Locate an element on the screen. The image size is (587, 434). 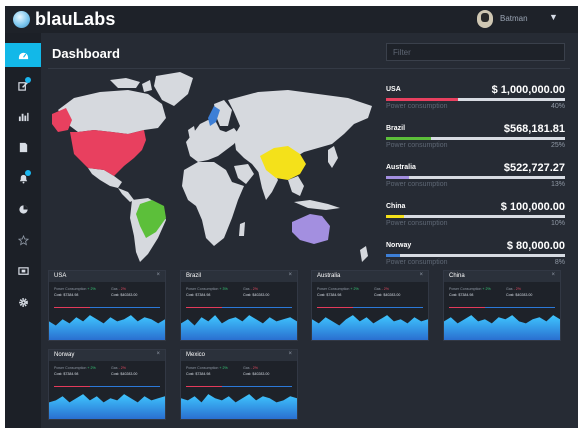
sidebar-item-favorites is located at coordinates (23, 240).